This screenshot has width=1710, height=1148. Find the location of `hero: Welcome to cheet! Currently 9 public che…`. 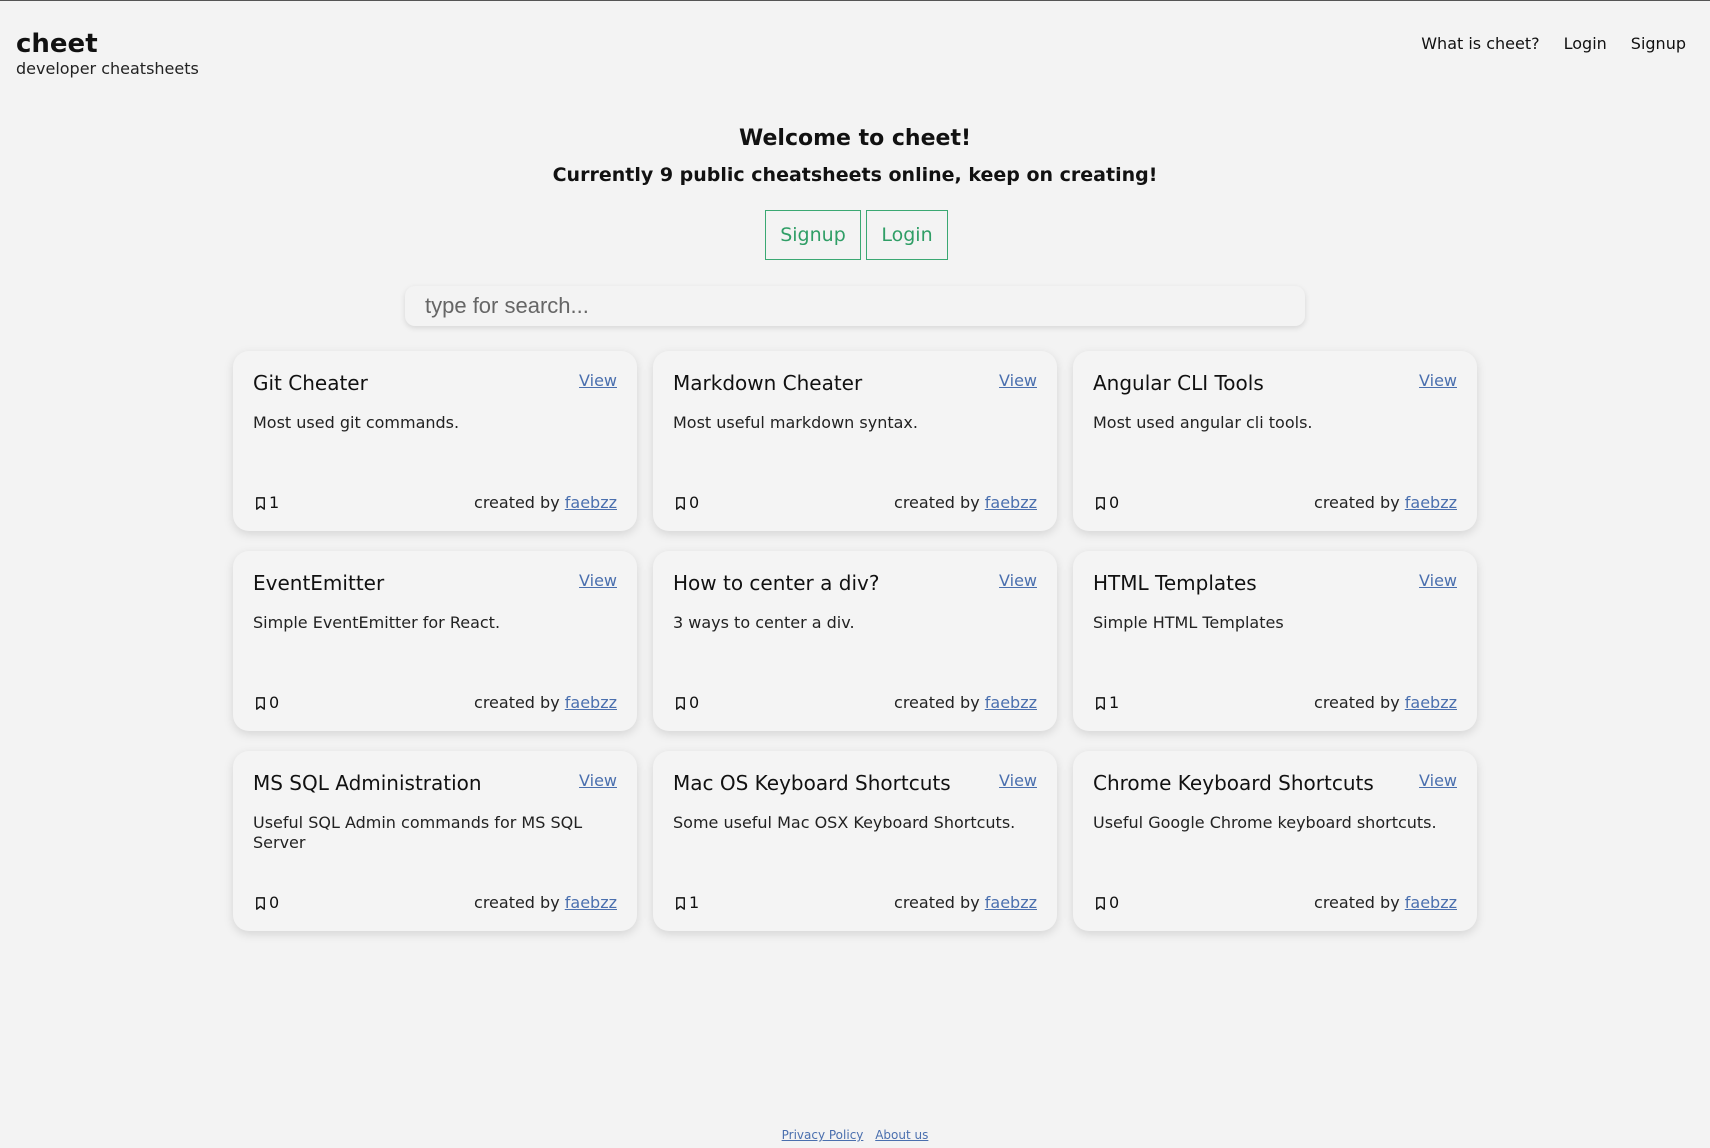

hero: Welcome to cheet! Currently 9 public che… is located at coordinates (855, 157).